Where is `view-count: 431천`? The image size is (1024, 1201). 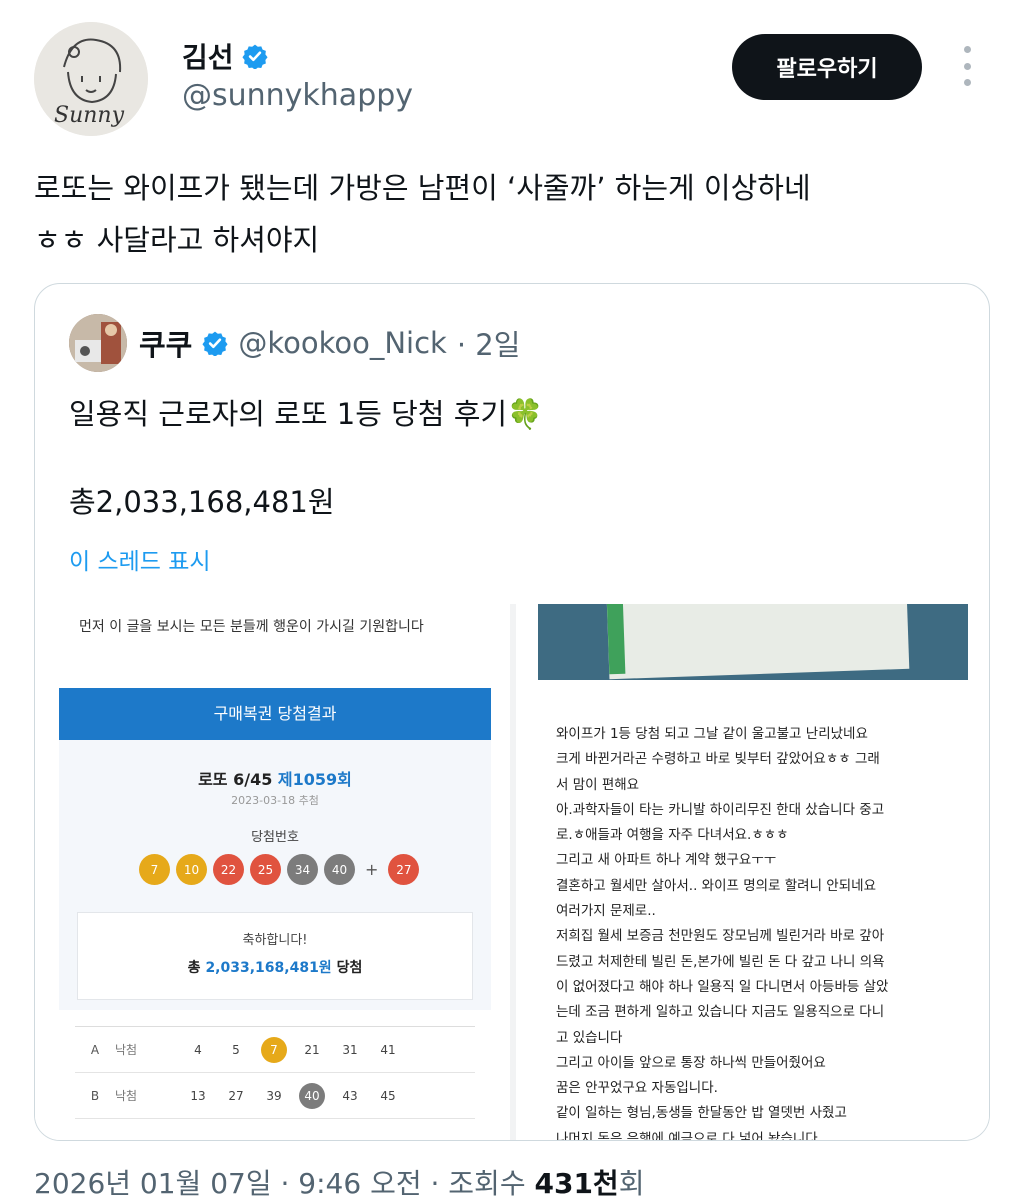 view-count: 431천 is located at coordinates (576, 1183).